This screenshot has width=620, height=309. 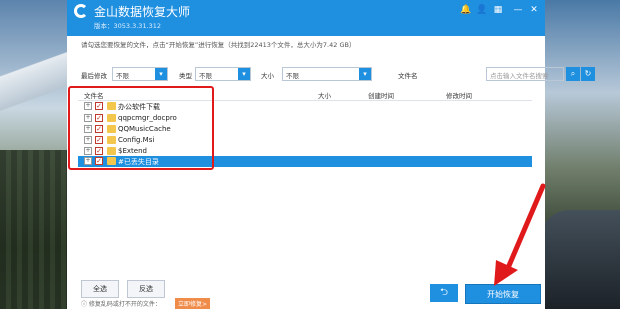 What do you see at coordinates (580, 259) in the screenshot?
I see `background-truck` at bounding box center [580, 259].